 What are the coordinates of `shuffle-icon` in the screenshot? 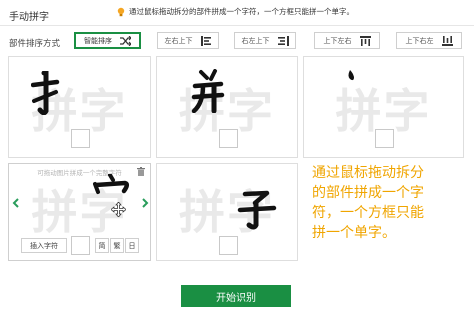 It's located at (125, 40).